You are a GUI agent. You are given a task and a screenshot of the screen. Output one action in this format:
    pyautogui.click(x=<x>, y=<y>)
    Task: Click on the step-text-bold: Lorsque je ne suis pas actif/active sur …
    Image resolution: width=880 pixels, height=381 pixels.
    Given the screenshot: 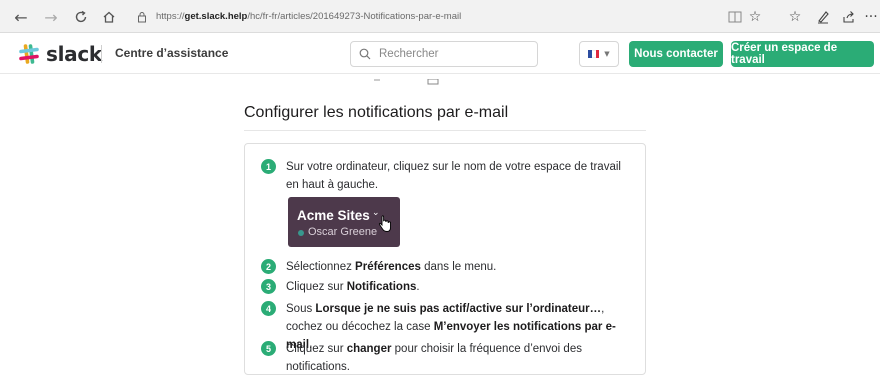 What is the action you would take?
    pyautogui.click(x=458, y=309)
    